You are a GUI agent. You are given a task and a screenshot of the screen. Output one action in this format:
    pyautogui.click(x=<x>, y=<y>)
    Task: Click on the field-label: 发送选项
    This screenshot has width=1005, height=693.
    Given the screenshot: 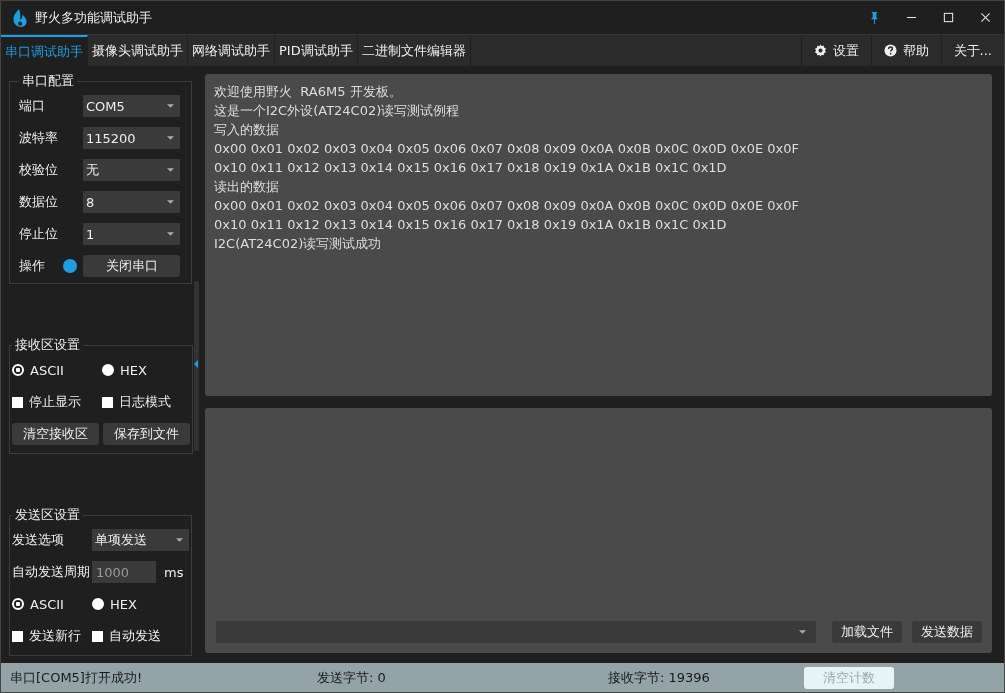 What is the action you would take?
    pyautogui.click(x=38, y=540)
    